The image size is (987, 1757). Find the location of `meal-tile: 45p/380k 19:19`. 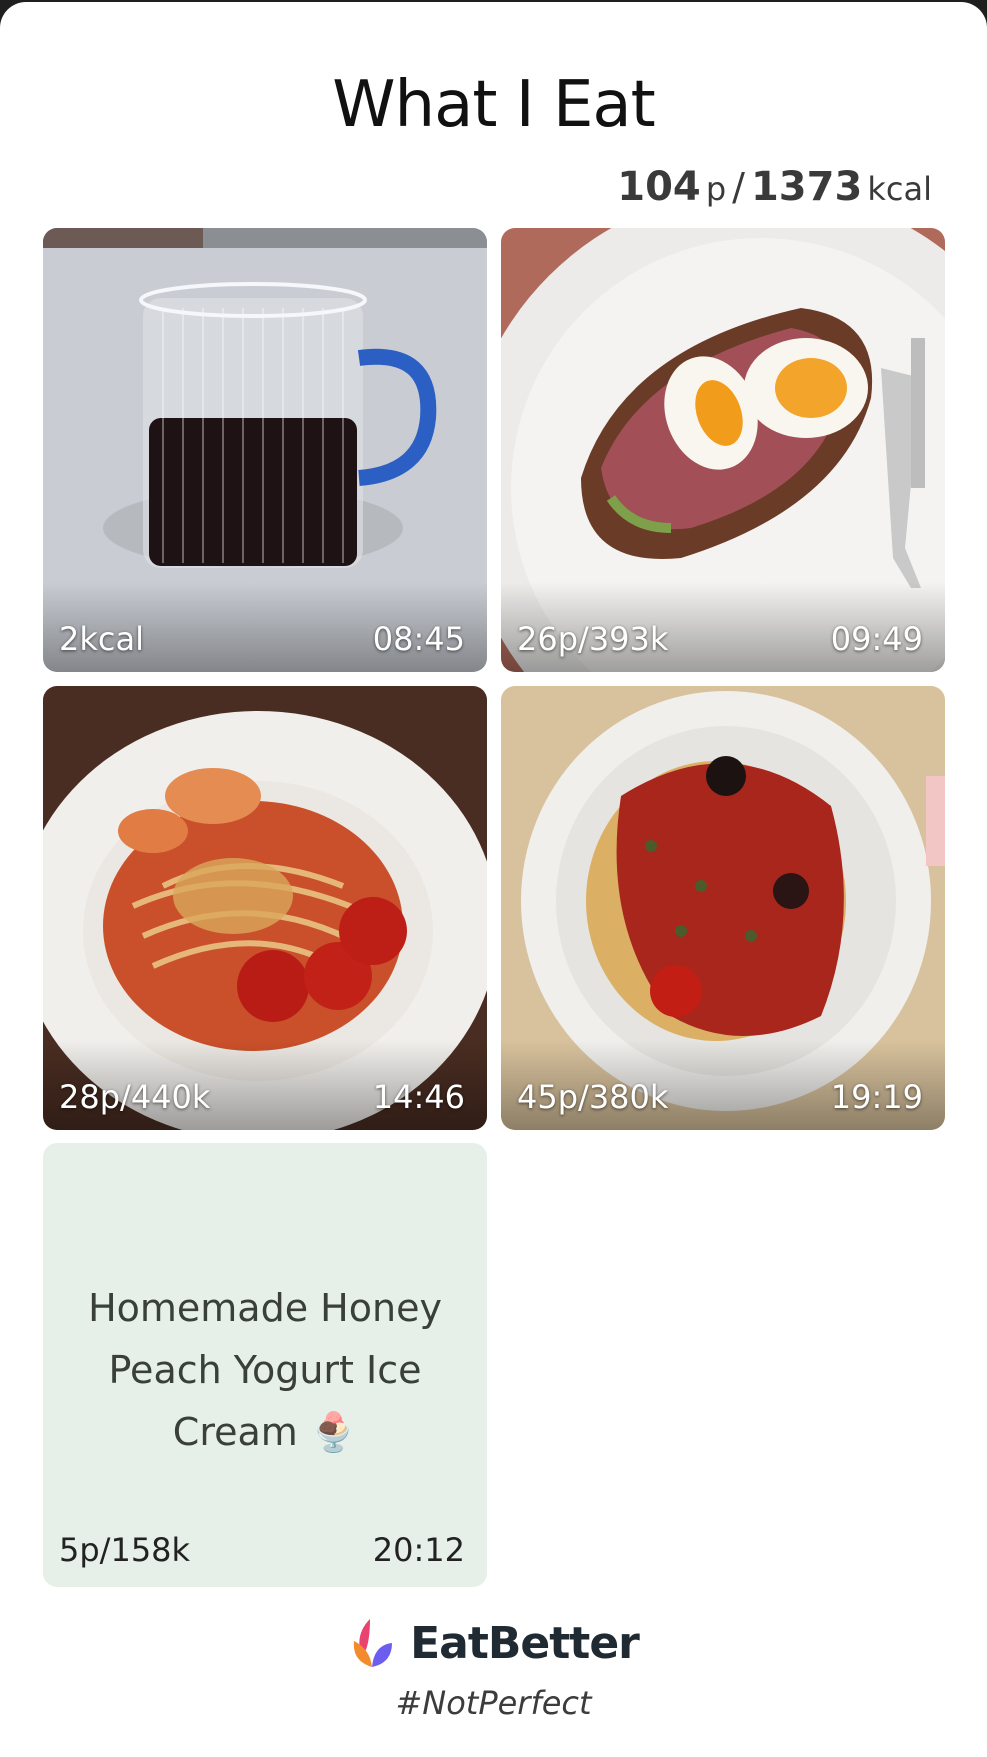

meal-tile: 45p/380k 19:19 is located at coordinates (723, 908).